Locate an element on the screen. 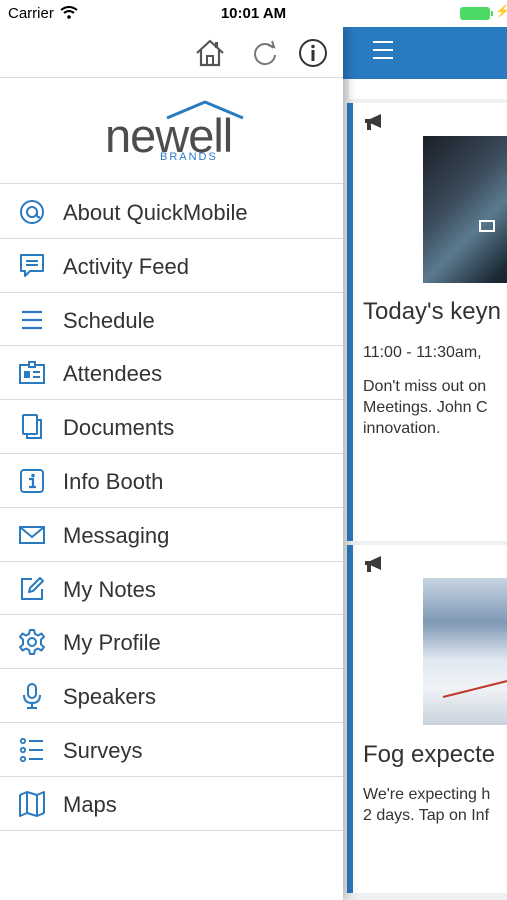  id-card-icon is located at coordinates (32, 373).